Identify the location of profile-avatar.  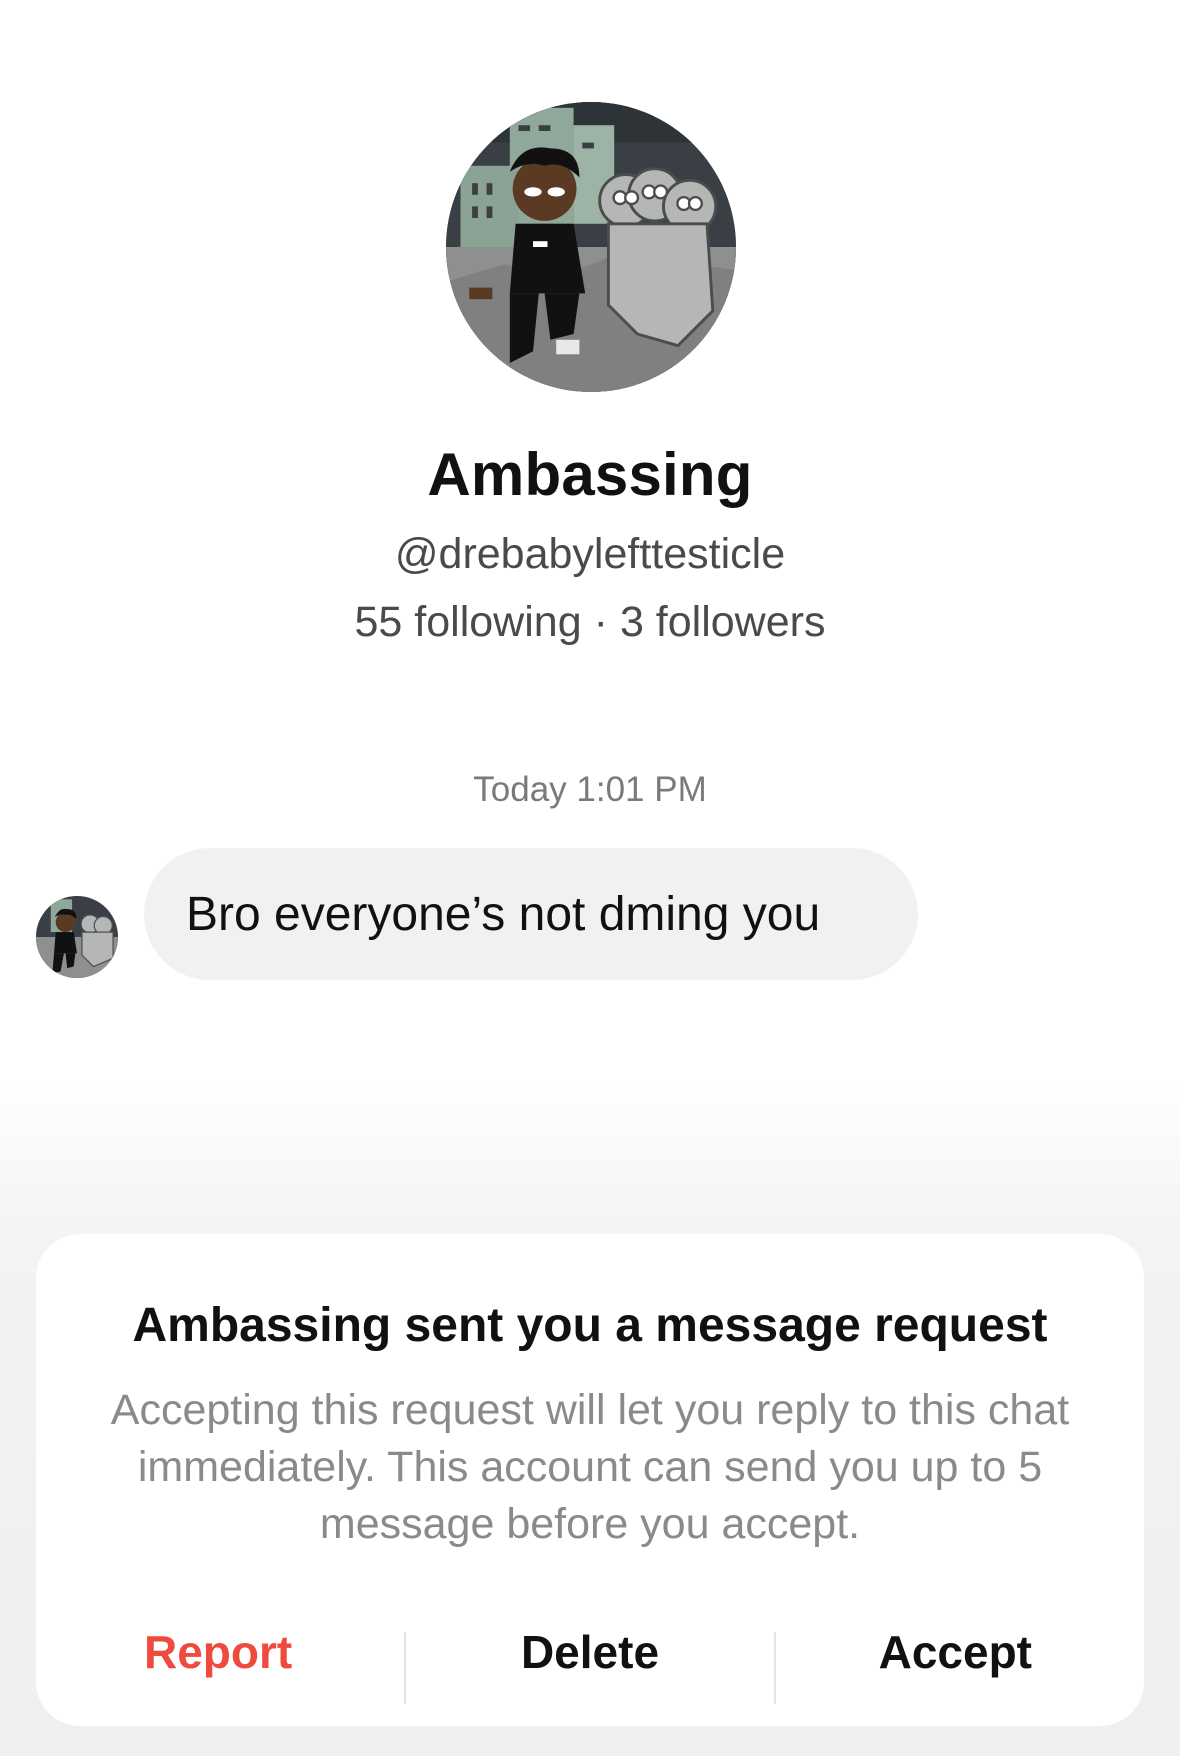
(591, 247).